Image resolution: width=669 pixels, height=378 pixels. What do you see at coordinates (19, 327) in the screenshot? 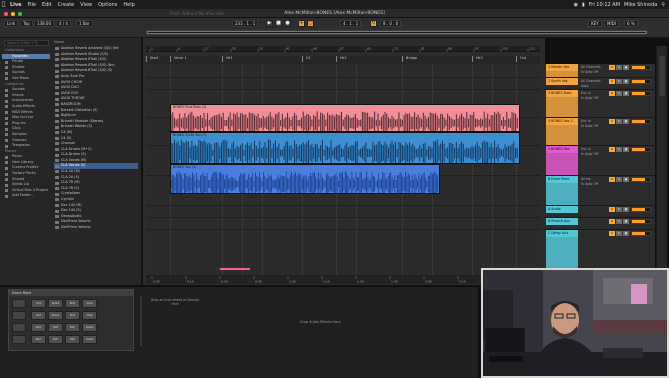
I see `rack-pad-toggle-icon` at bounding box center [19, 327].